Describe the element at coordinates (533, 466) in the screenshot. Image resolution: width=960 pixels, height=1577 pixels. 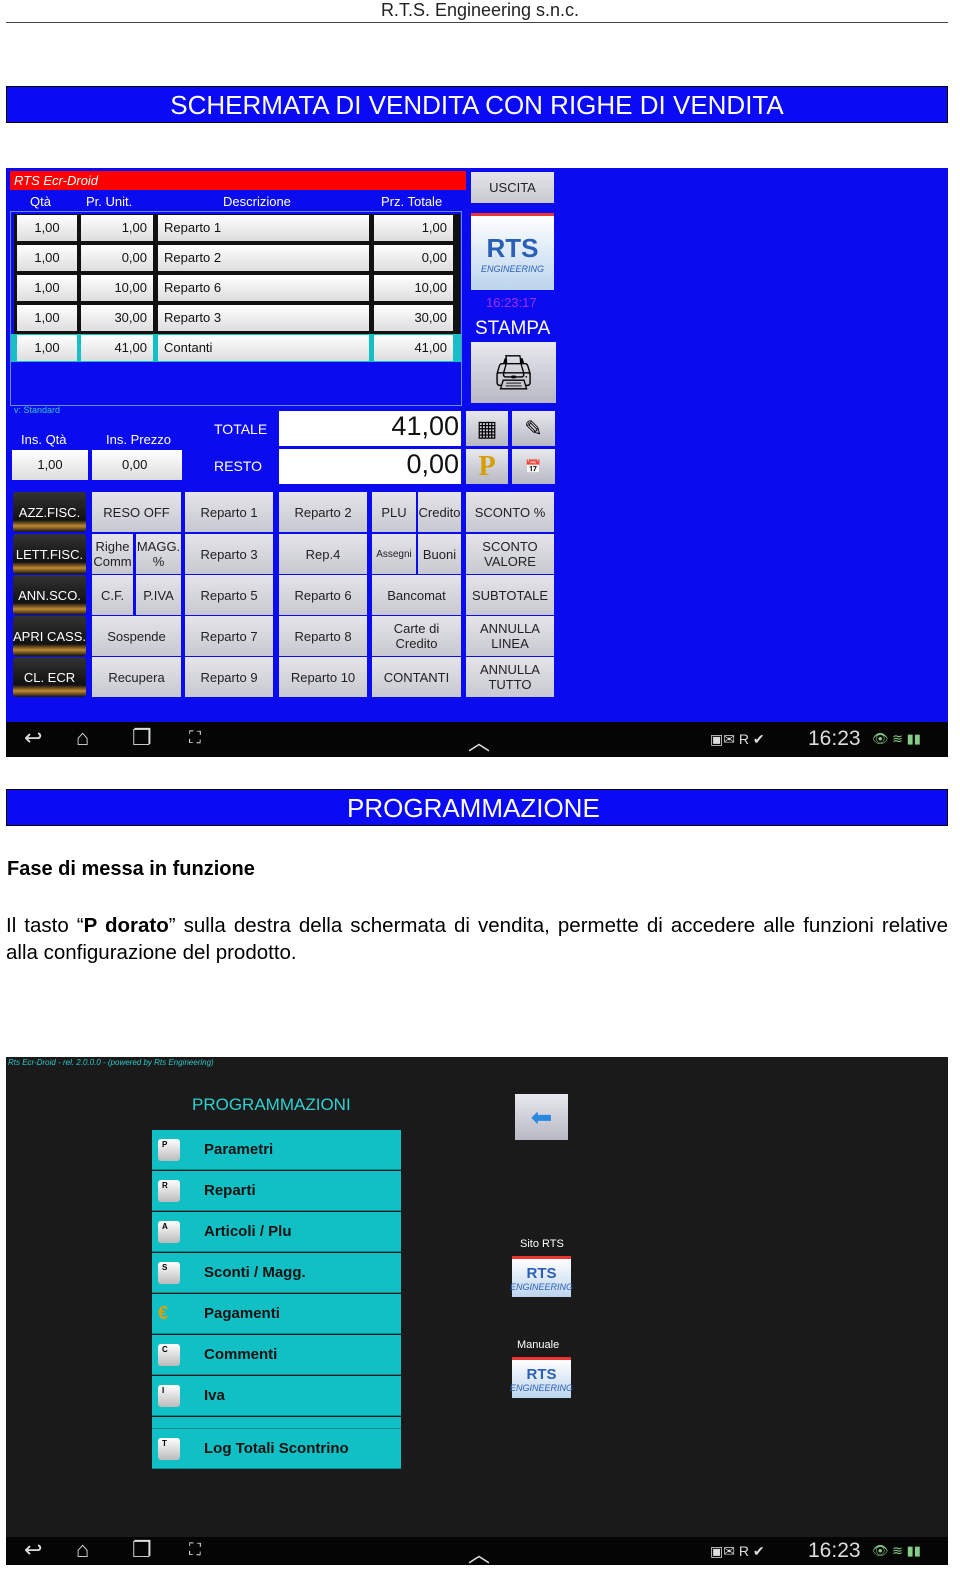
I see `calendar-button: 📅` at that location.